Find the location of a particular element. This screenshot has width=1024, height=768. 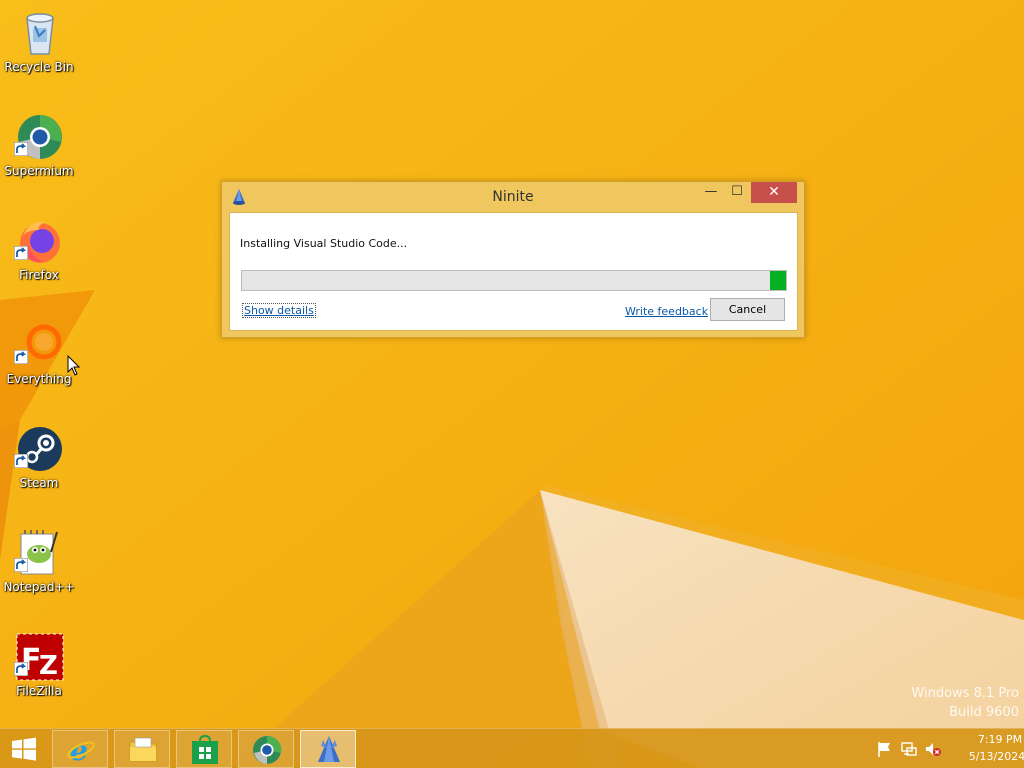

clock-date: 5/13/2024 is located at coordinates (994, 756).